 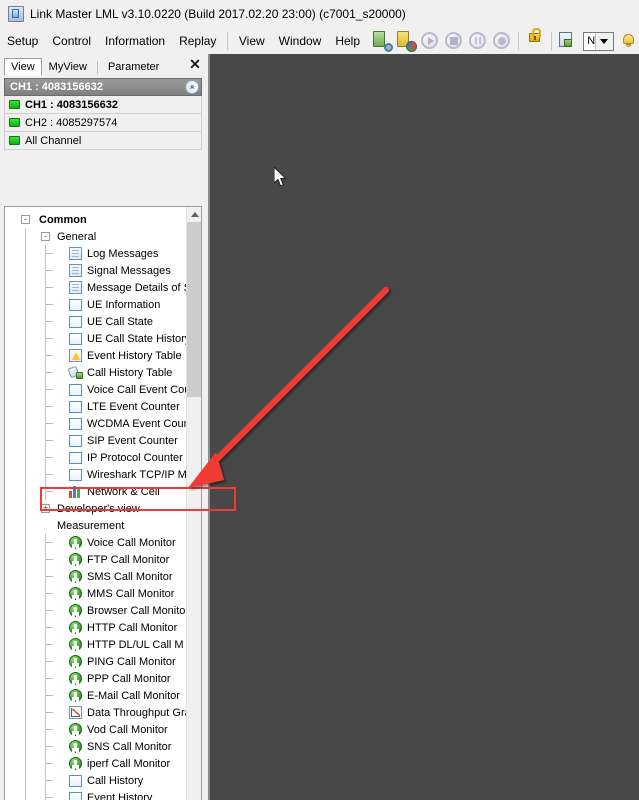 What do you see at coordinates (502, 41) in the screenshot?
I see `record-icon` at bounding box center [502, 41].